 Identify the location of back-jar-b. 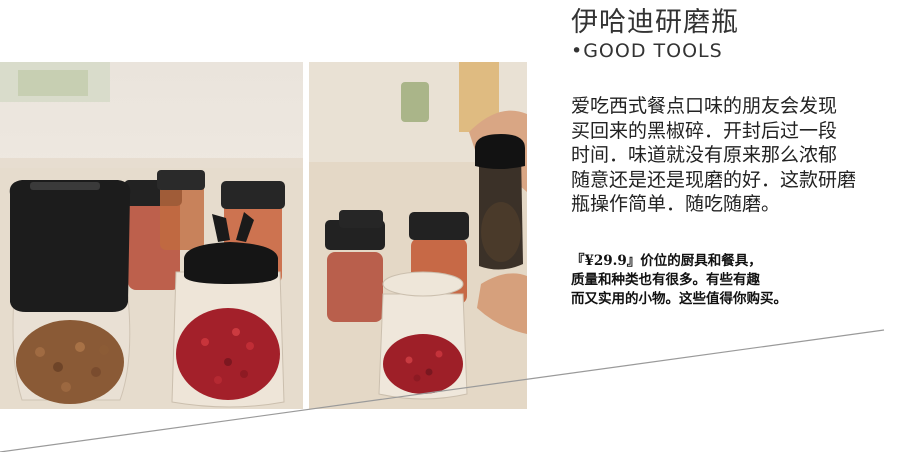
(361, 219).